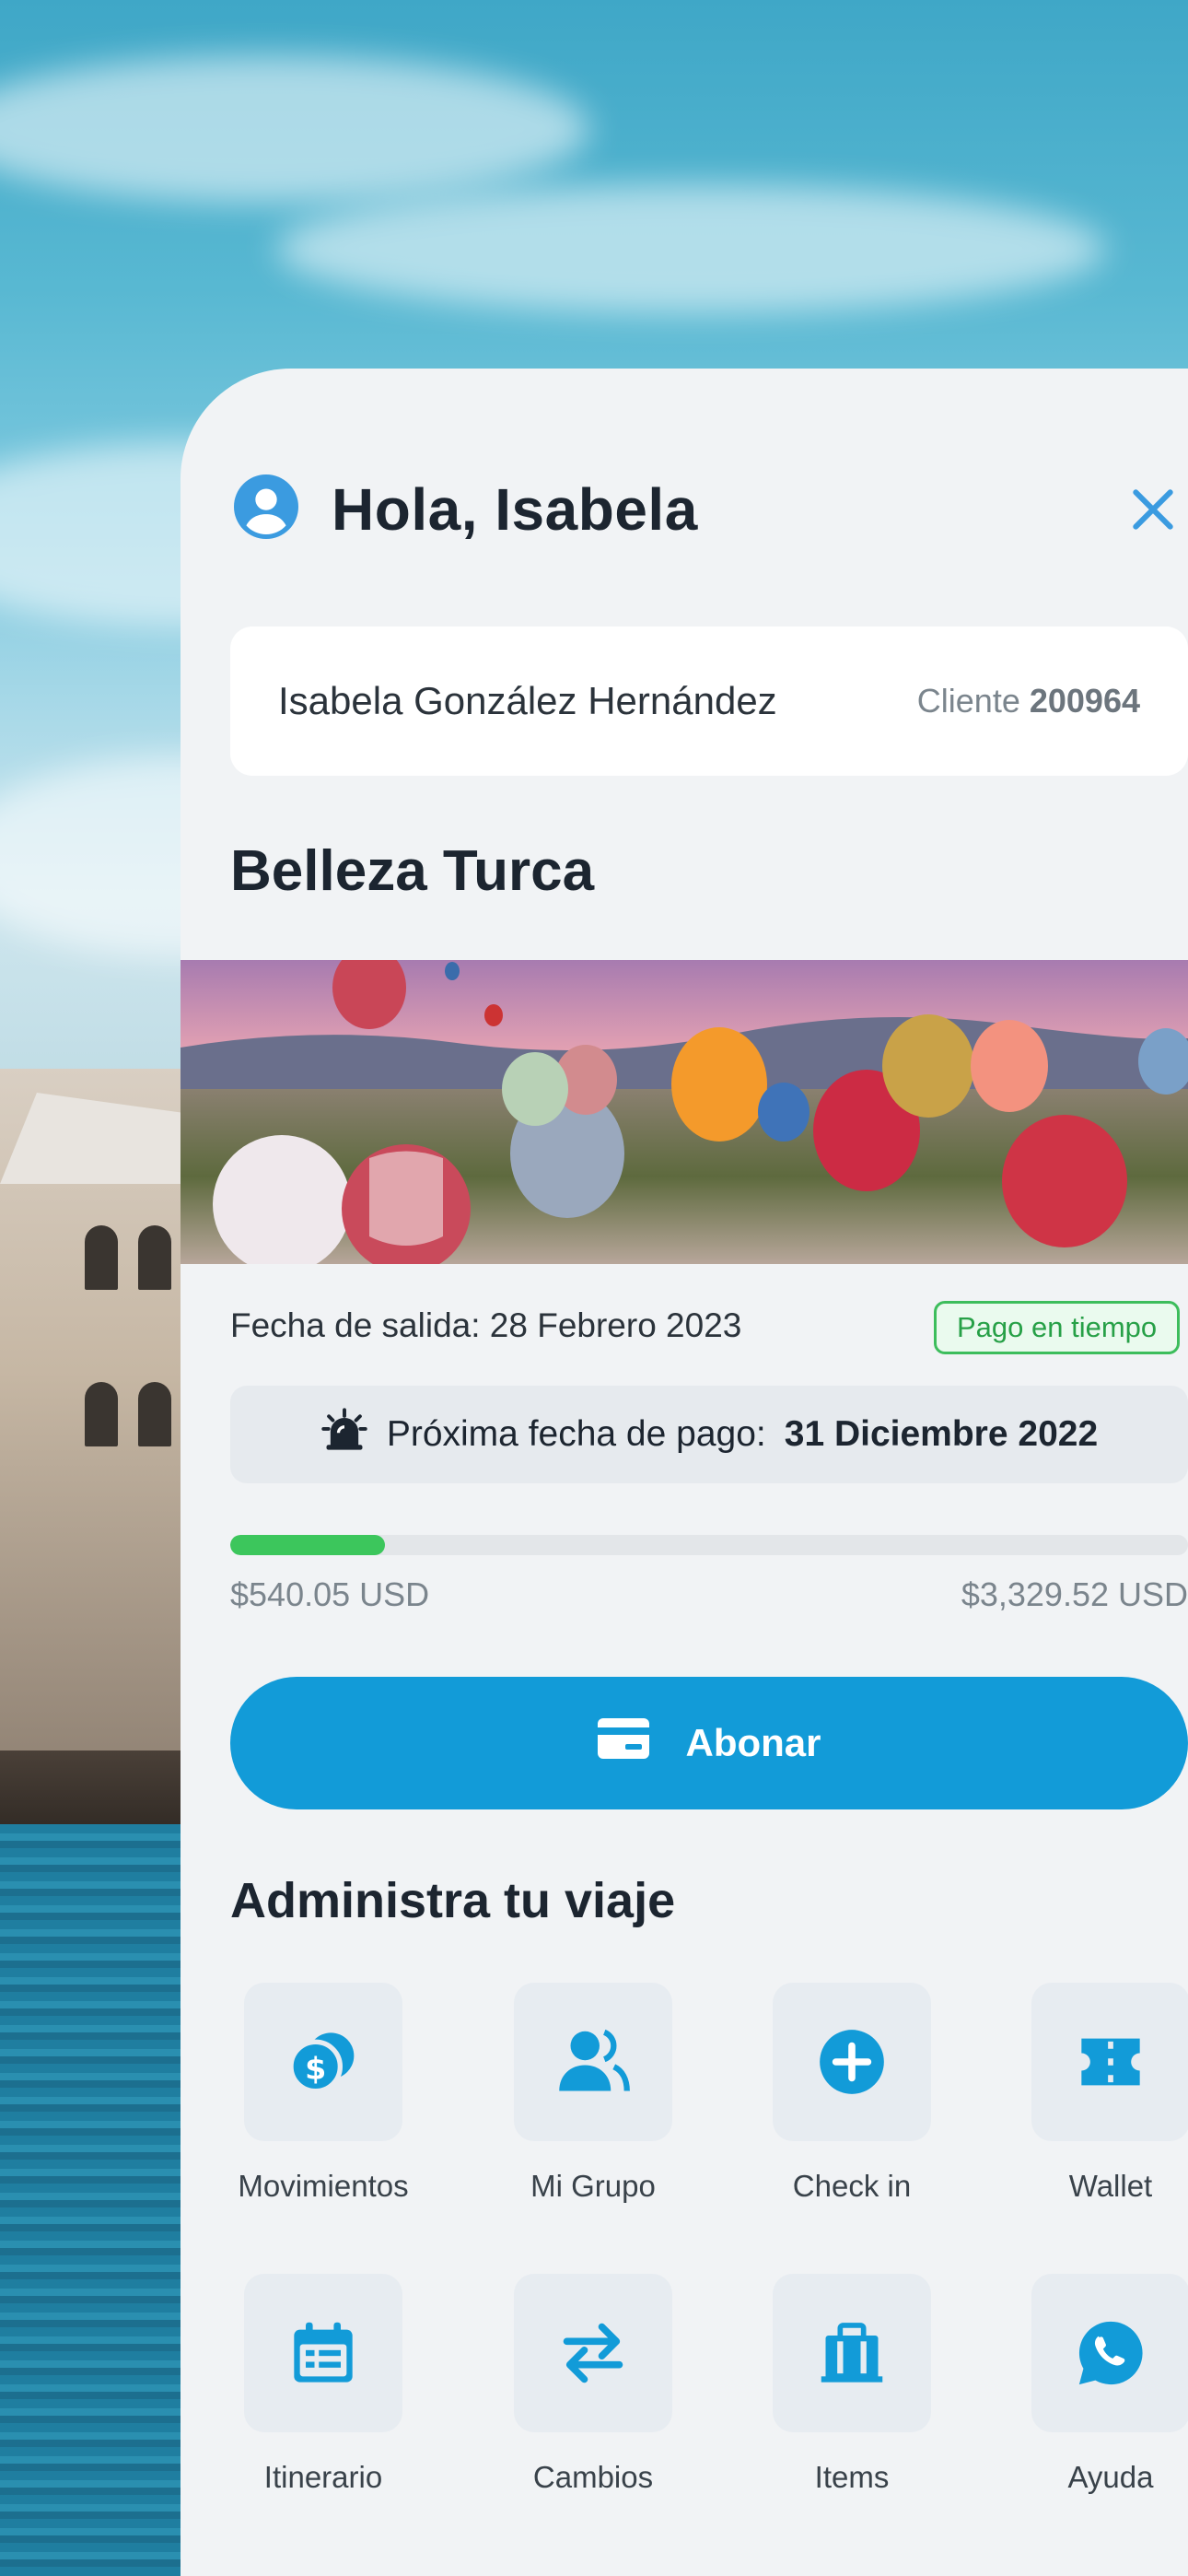 This screenshot has height=2576, width=1188. Describe the element at coordinates (593, 2384) in the screenshot. I see `tile-cambios: Cambios` at that location.